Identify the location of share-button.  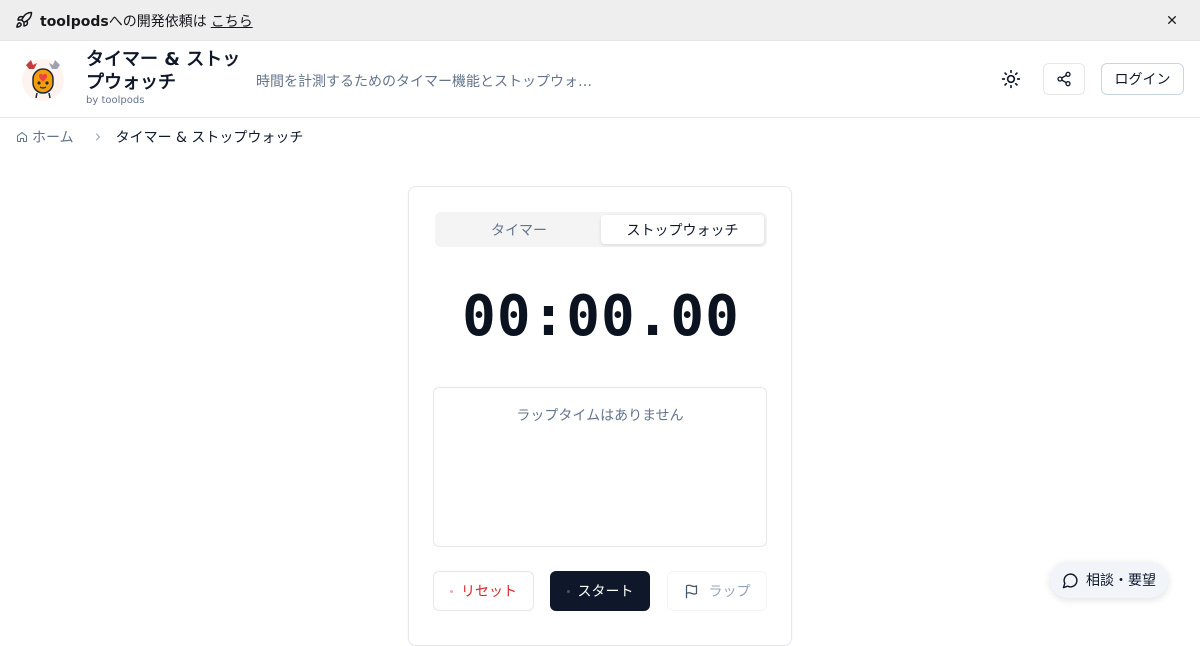
(1064, 79).